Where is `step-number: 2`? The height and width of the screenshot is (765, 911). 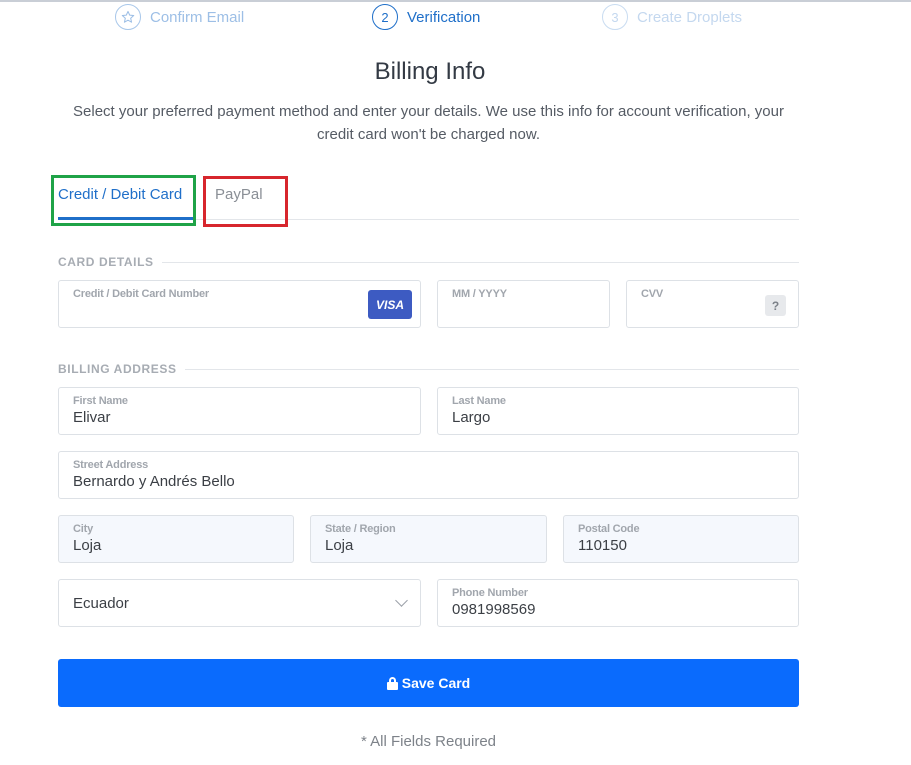
step-number: 2 is located at coordinates (385, 17).